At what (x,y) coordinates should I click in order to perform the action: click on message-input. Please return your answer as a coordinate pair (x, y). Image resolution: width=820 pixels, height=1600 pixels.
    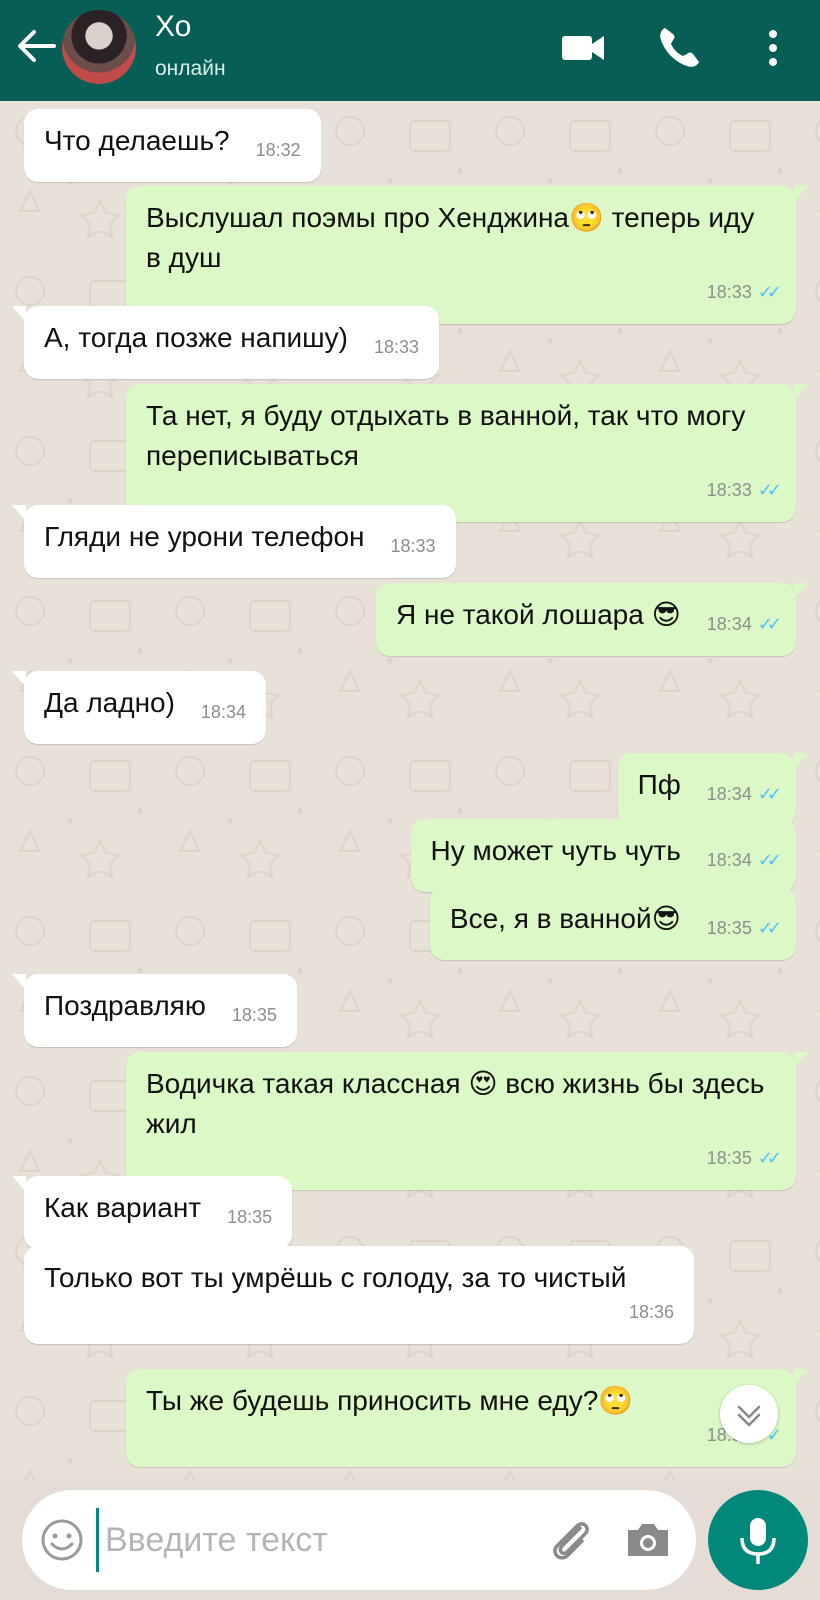
    Looking at the image, I should click on (316, 1540).